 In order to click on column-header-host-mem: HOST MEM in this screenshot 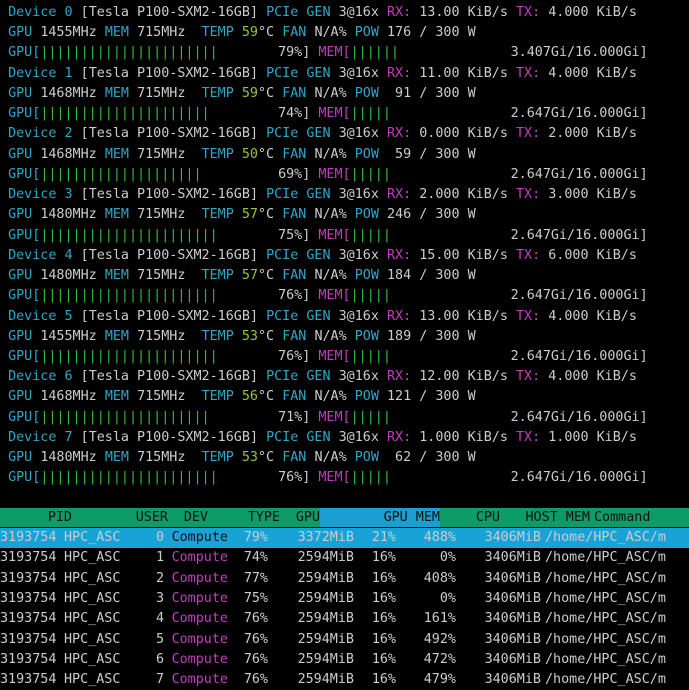, I will do `click(545, 517)`.